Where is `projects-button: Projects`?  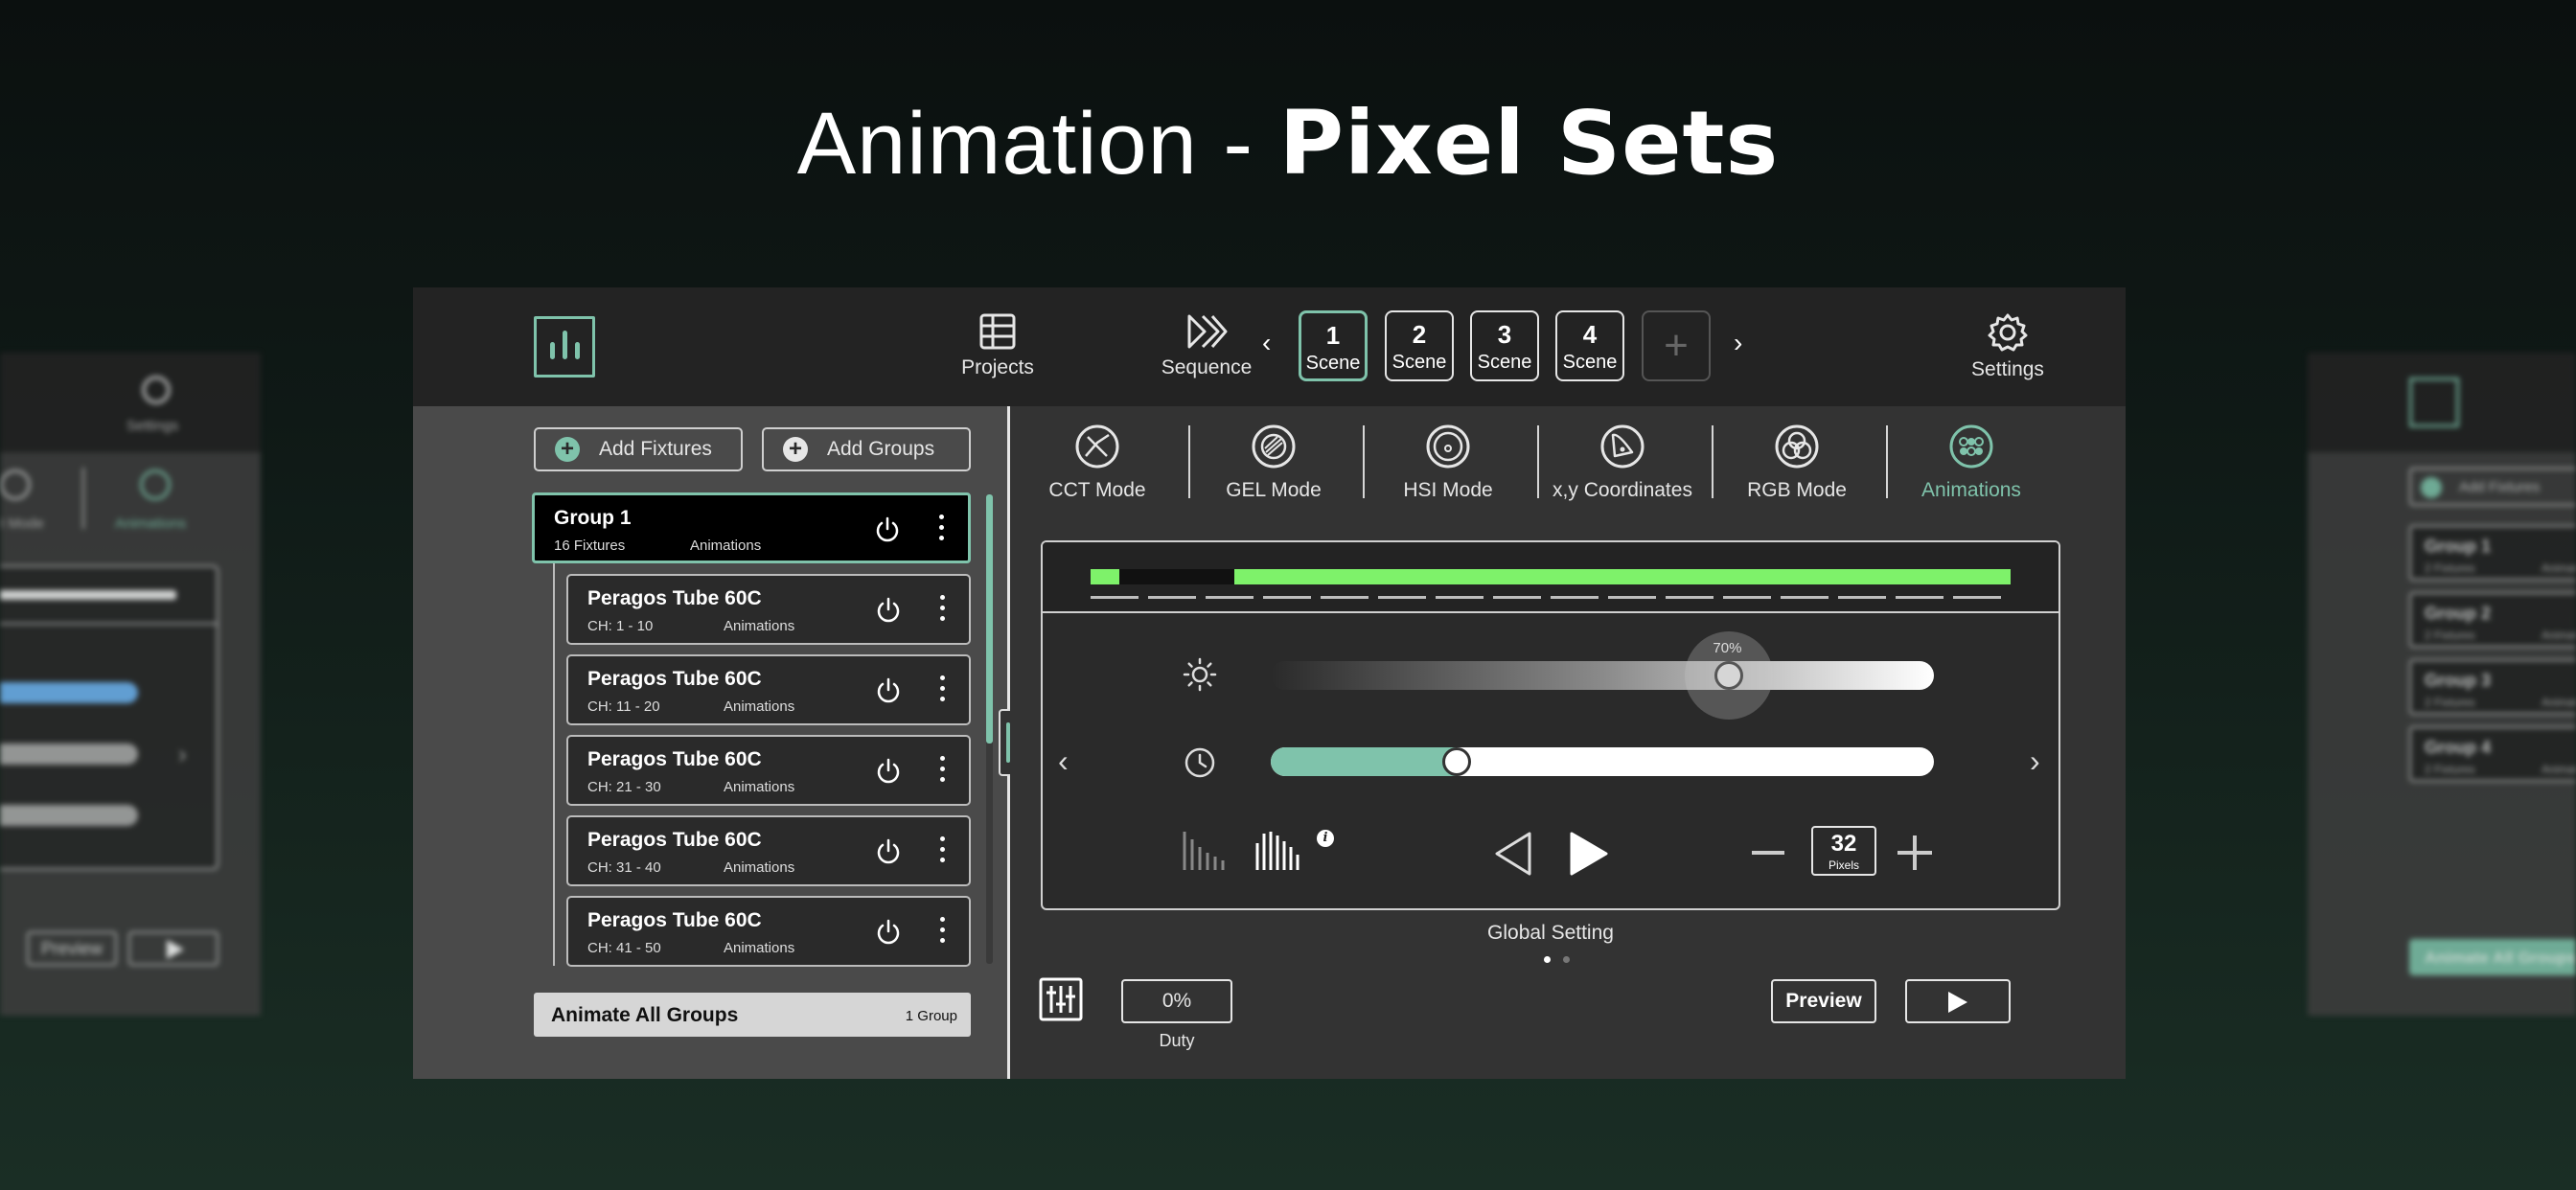
projects-button: Projects is located at coordinates (998, 346).